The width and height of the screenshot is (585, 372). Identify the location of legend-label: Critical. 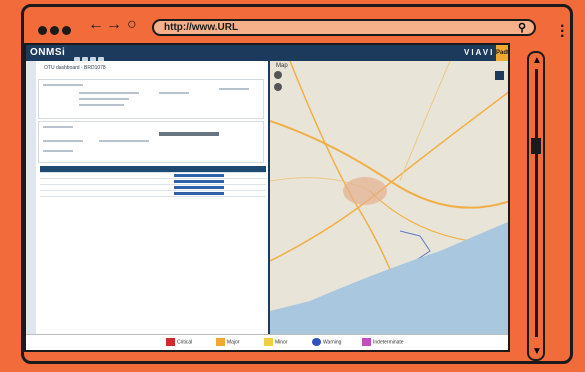
(185, 342).